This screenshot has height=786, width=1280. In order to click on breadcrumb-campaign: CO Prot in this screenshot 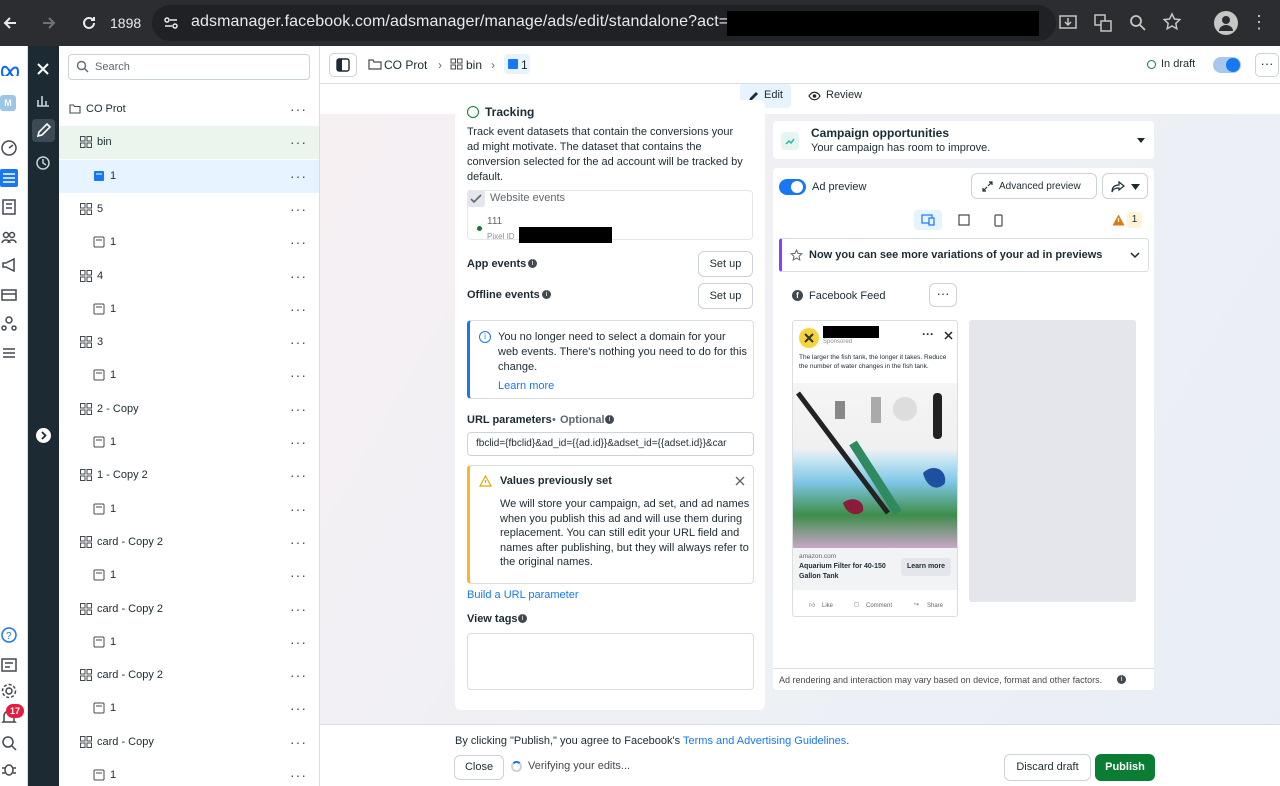, I will do `click(405, 65)`.